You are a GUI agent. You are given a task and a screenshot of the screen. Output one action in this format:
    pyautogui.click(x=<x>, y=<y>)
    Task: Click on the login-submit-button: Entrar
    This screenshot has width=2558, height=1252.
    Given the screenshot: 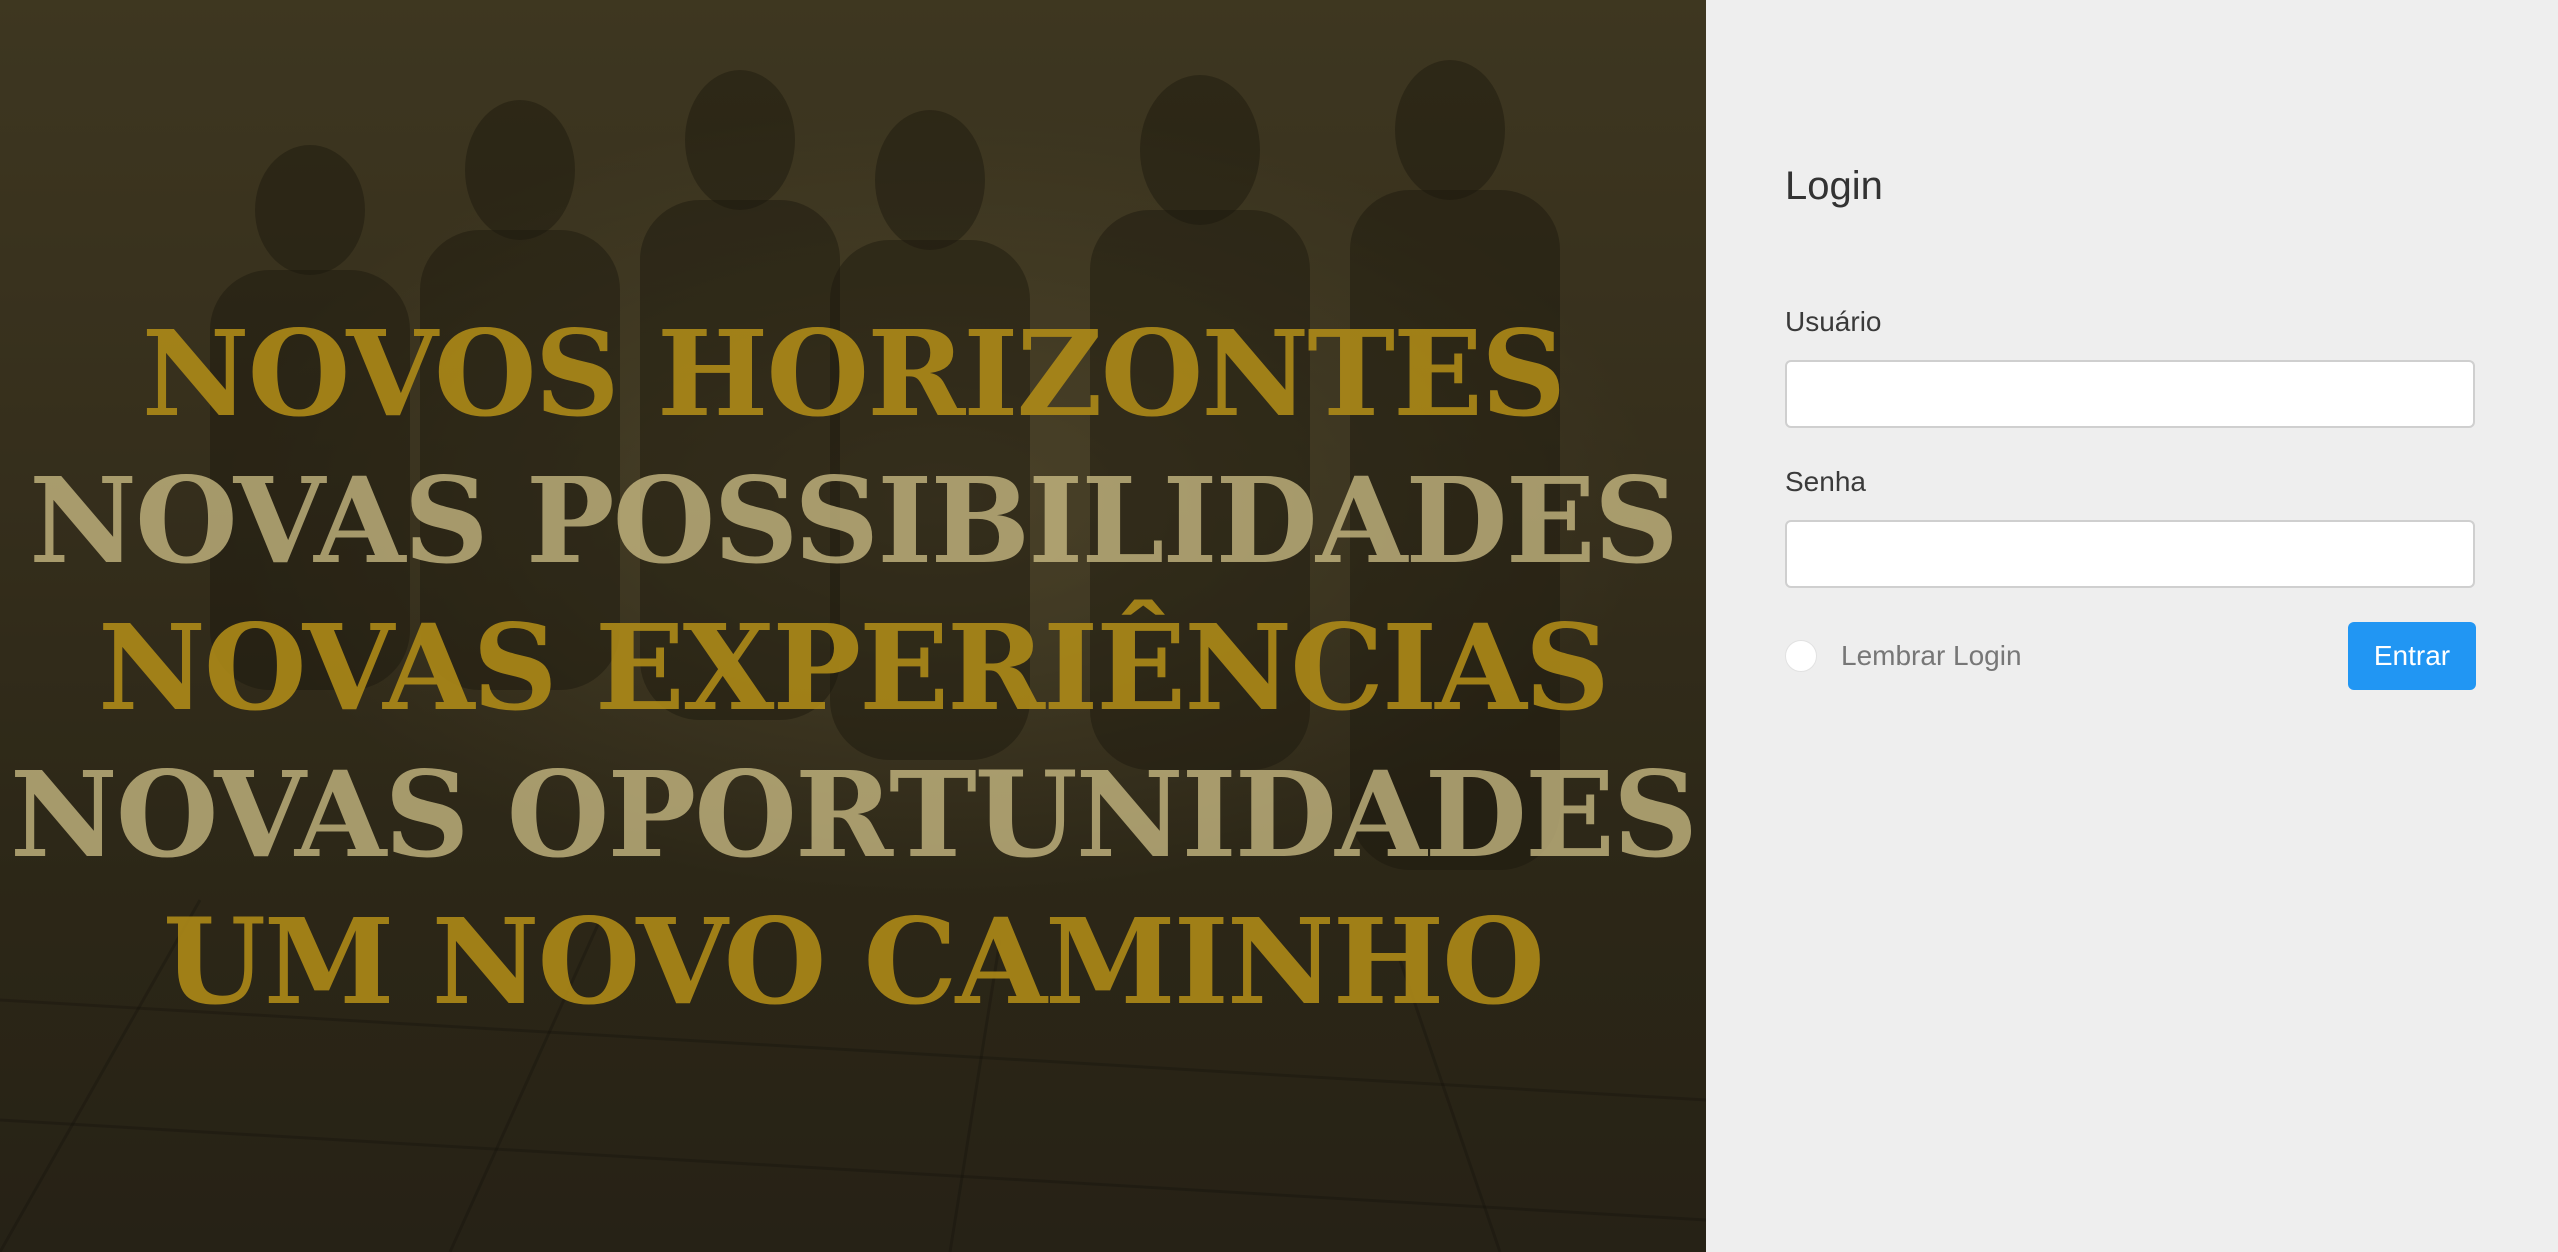 What is the action you would take?
    pyautogui.click(x=2412, y=656)
    